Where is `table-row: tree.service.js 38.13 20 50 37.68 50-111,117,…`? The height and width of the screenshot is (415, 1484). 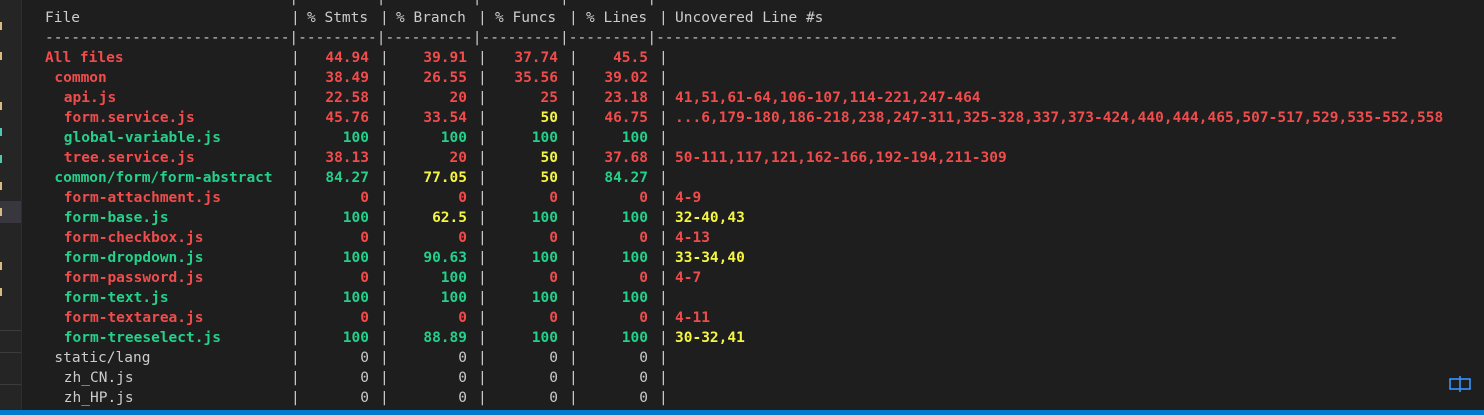 table-row: tree.service.js 38.13 20 50 37.68 50-111,117,… is located at coordinates (752, 158).